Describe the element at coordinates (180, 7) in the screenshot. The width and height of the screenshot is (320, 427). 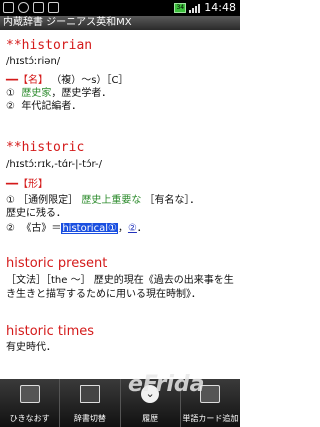
I see `battery-icon: 34` at that location.